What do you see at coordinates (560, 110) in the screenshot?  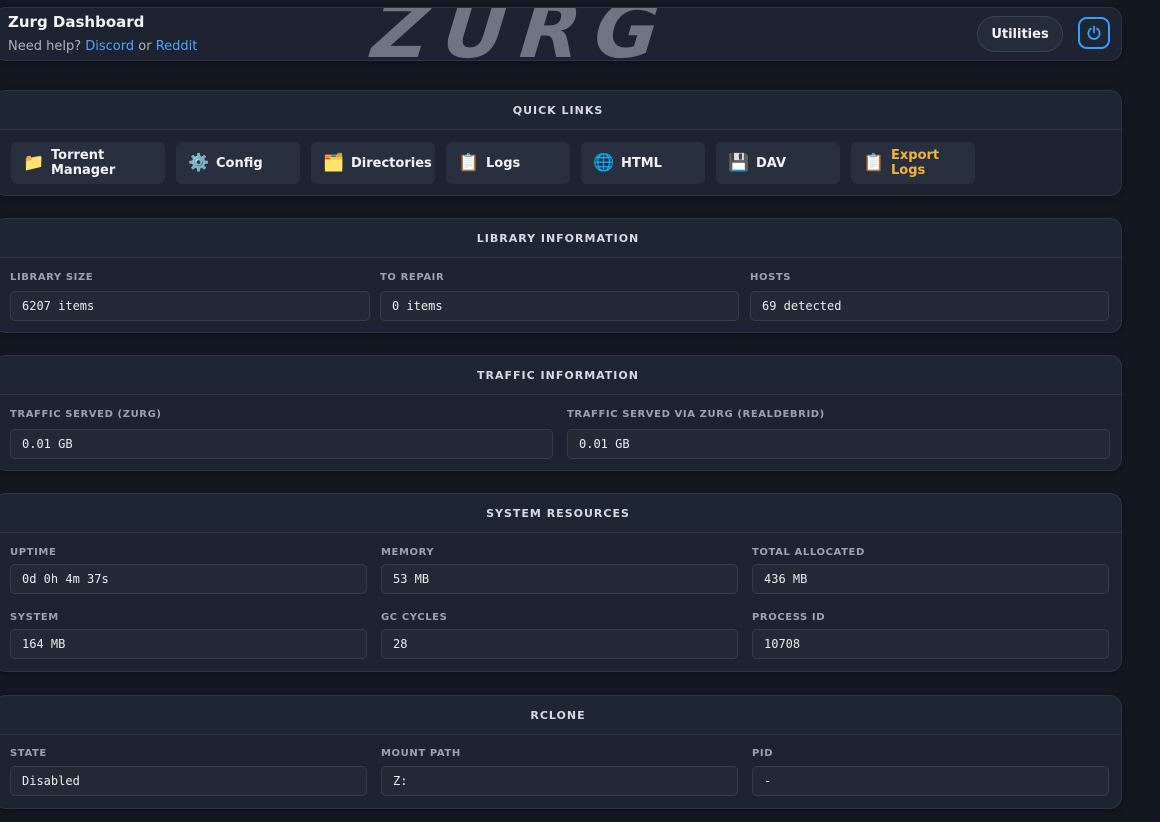 I see `quick-links-title: QUICK LINKS` at bounding box center [560, 110].